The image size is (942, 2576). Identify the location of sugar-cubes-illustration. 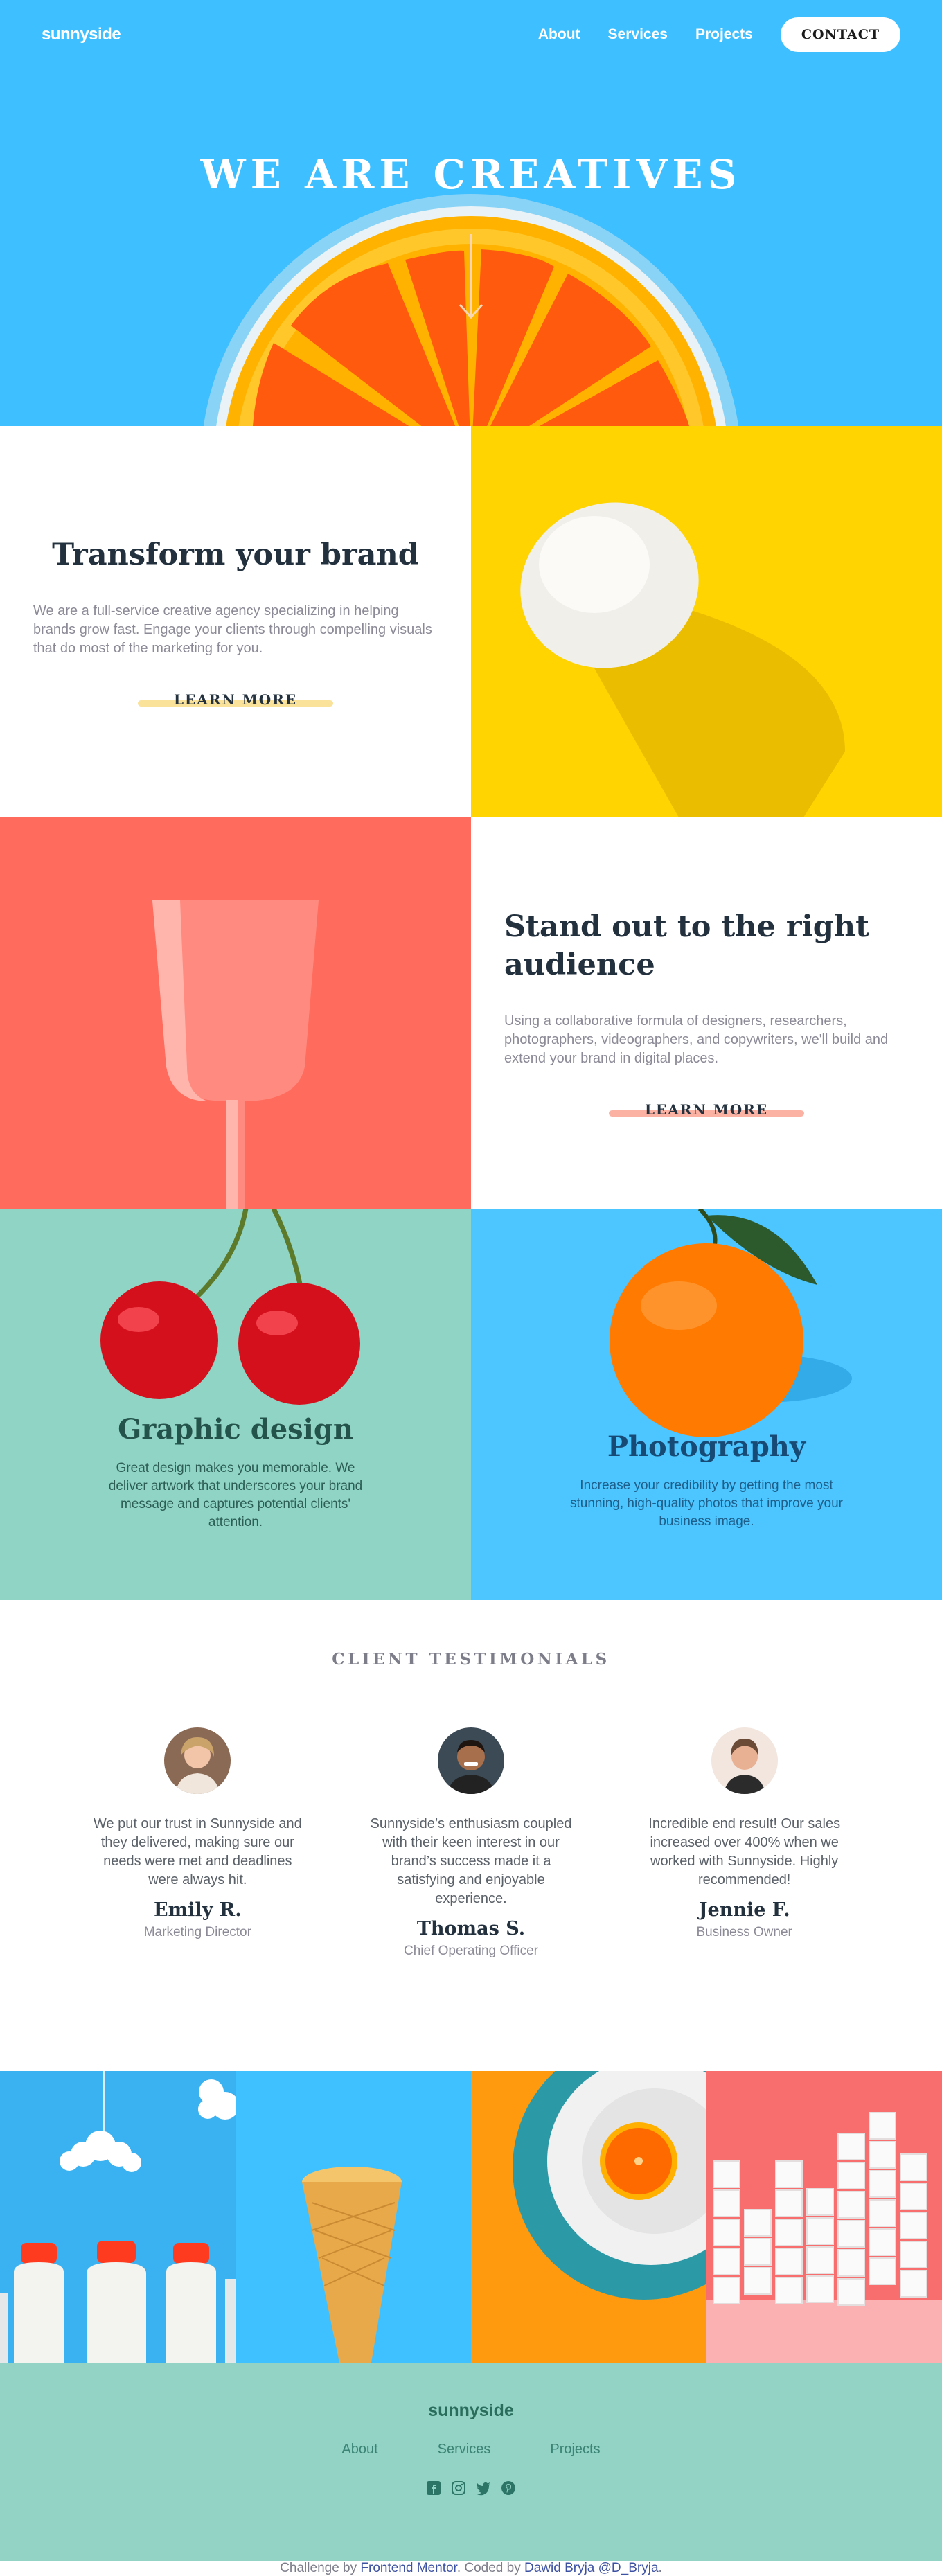
(824, 2237).